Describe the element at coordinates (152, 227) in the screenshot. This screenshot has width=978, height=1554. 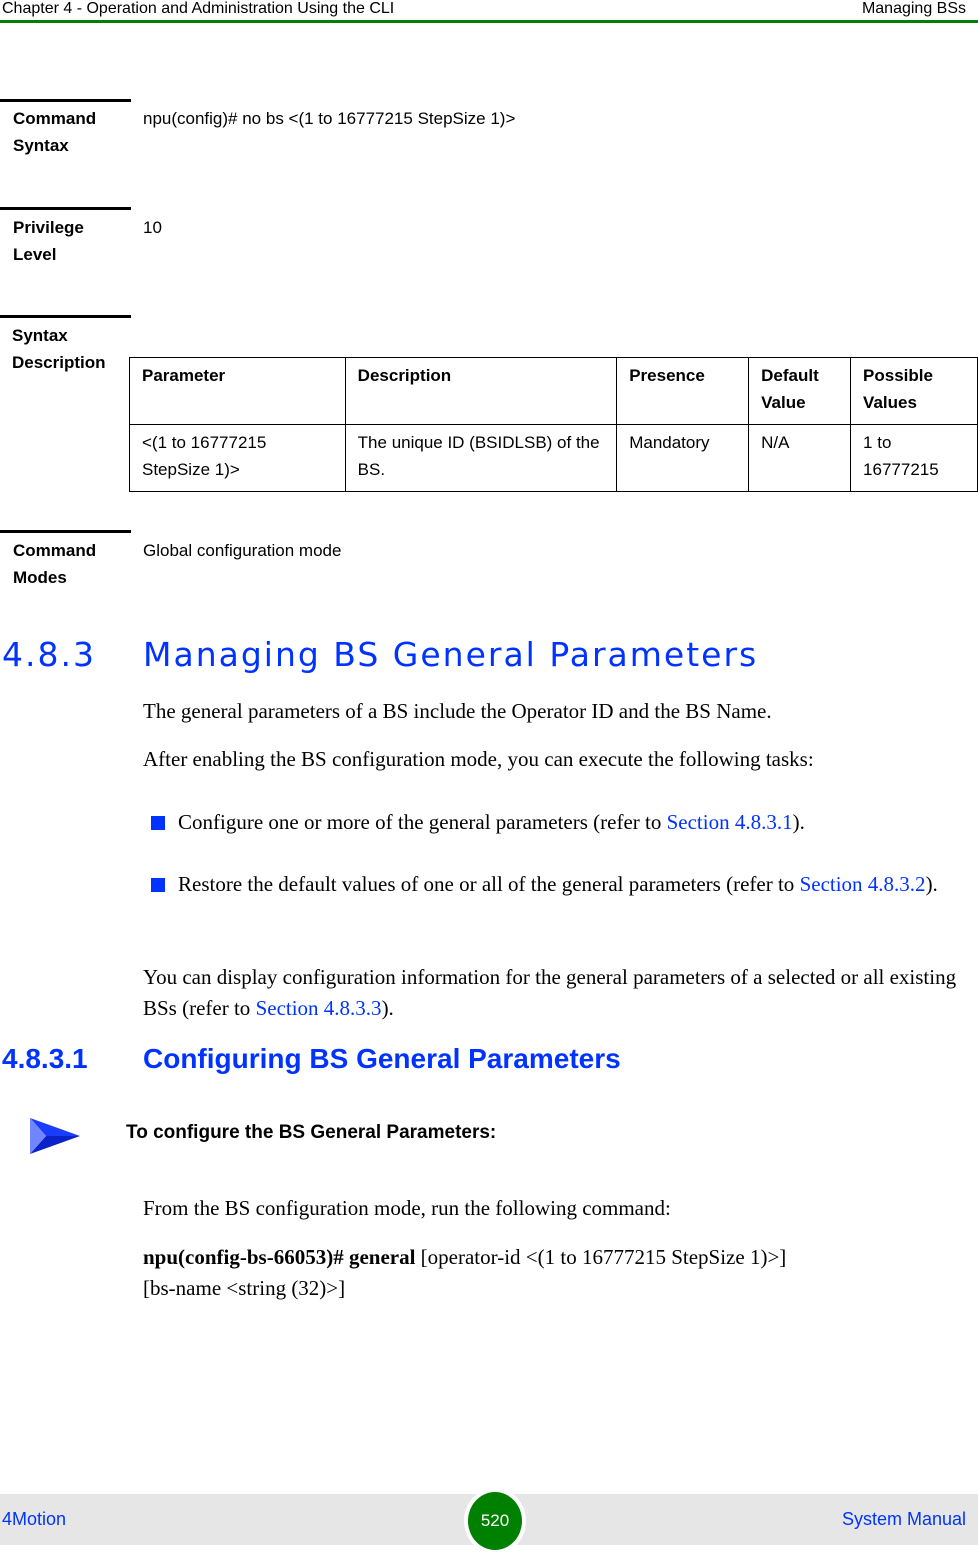
I see `privilege-level-value: 10` at that location.